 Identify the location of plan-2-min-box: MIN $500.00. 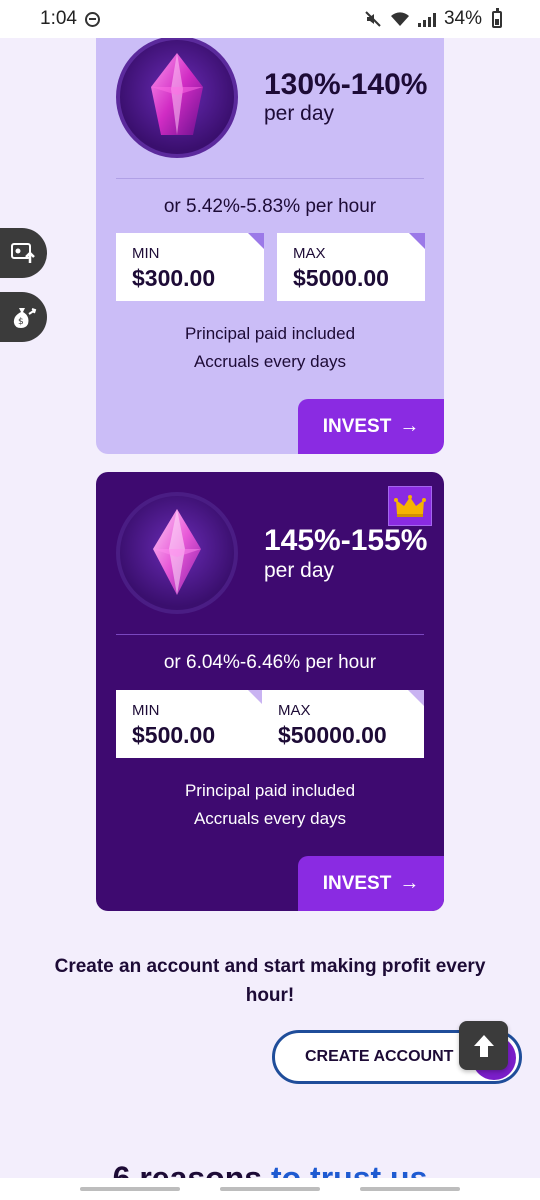
(190, 724).